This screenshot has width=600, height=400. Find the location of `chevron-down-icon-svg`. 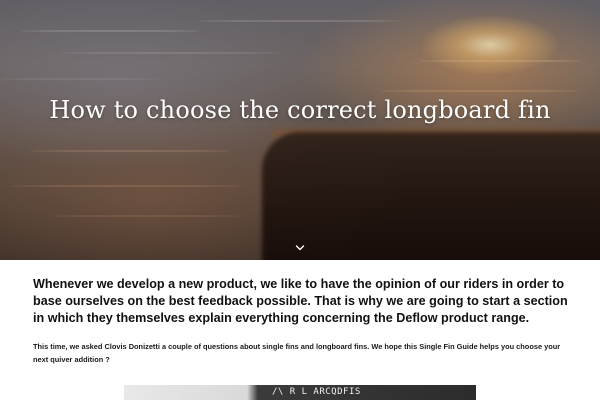

chevron-down-icon-svg is located at coordinates (300, 248).